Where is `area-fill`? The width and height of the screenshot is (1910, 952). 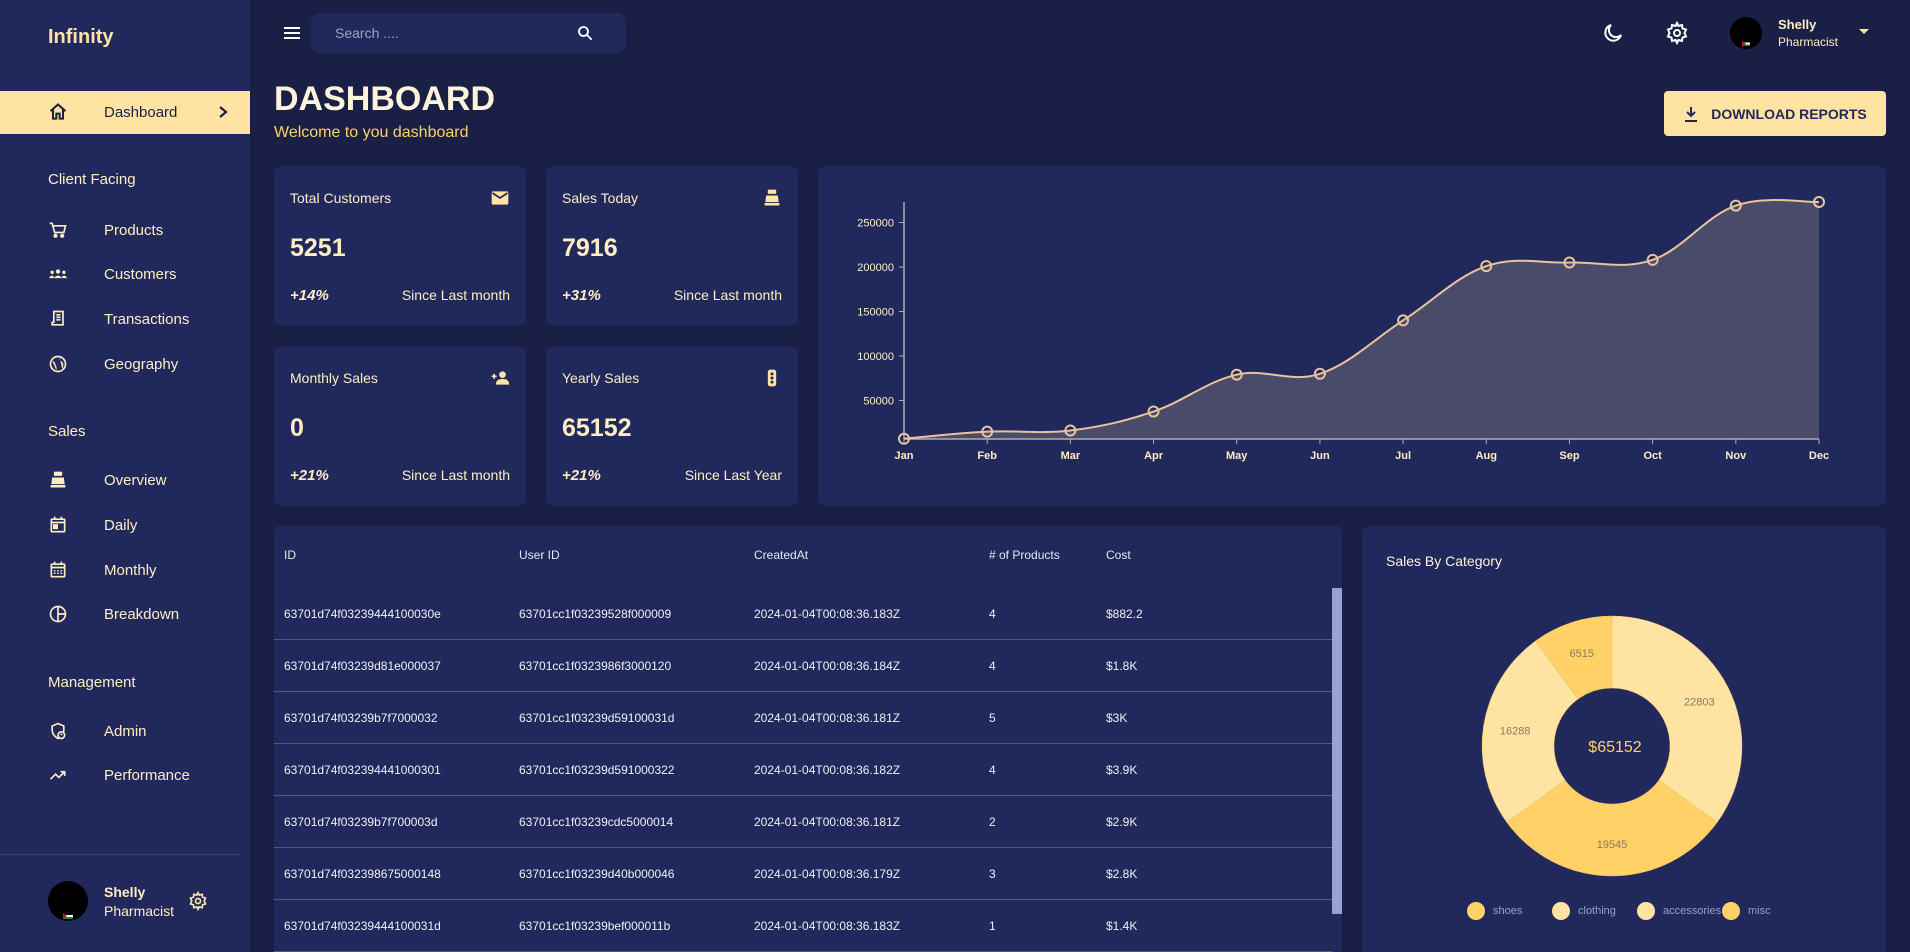
area-fill is located at coordinates (1361, 319).